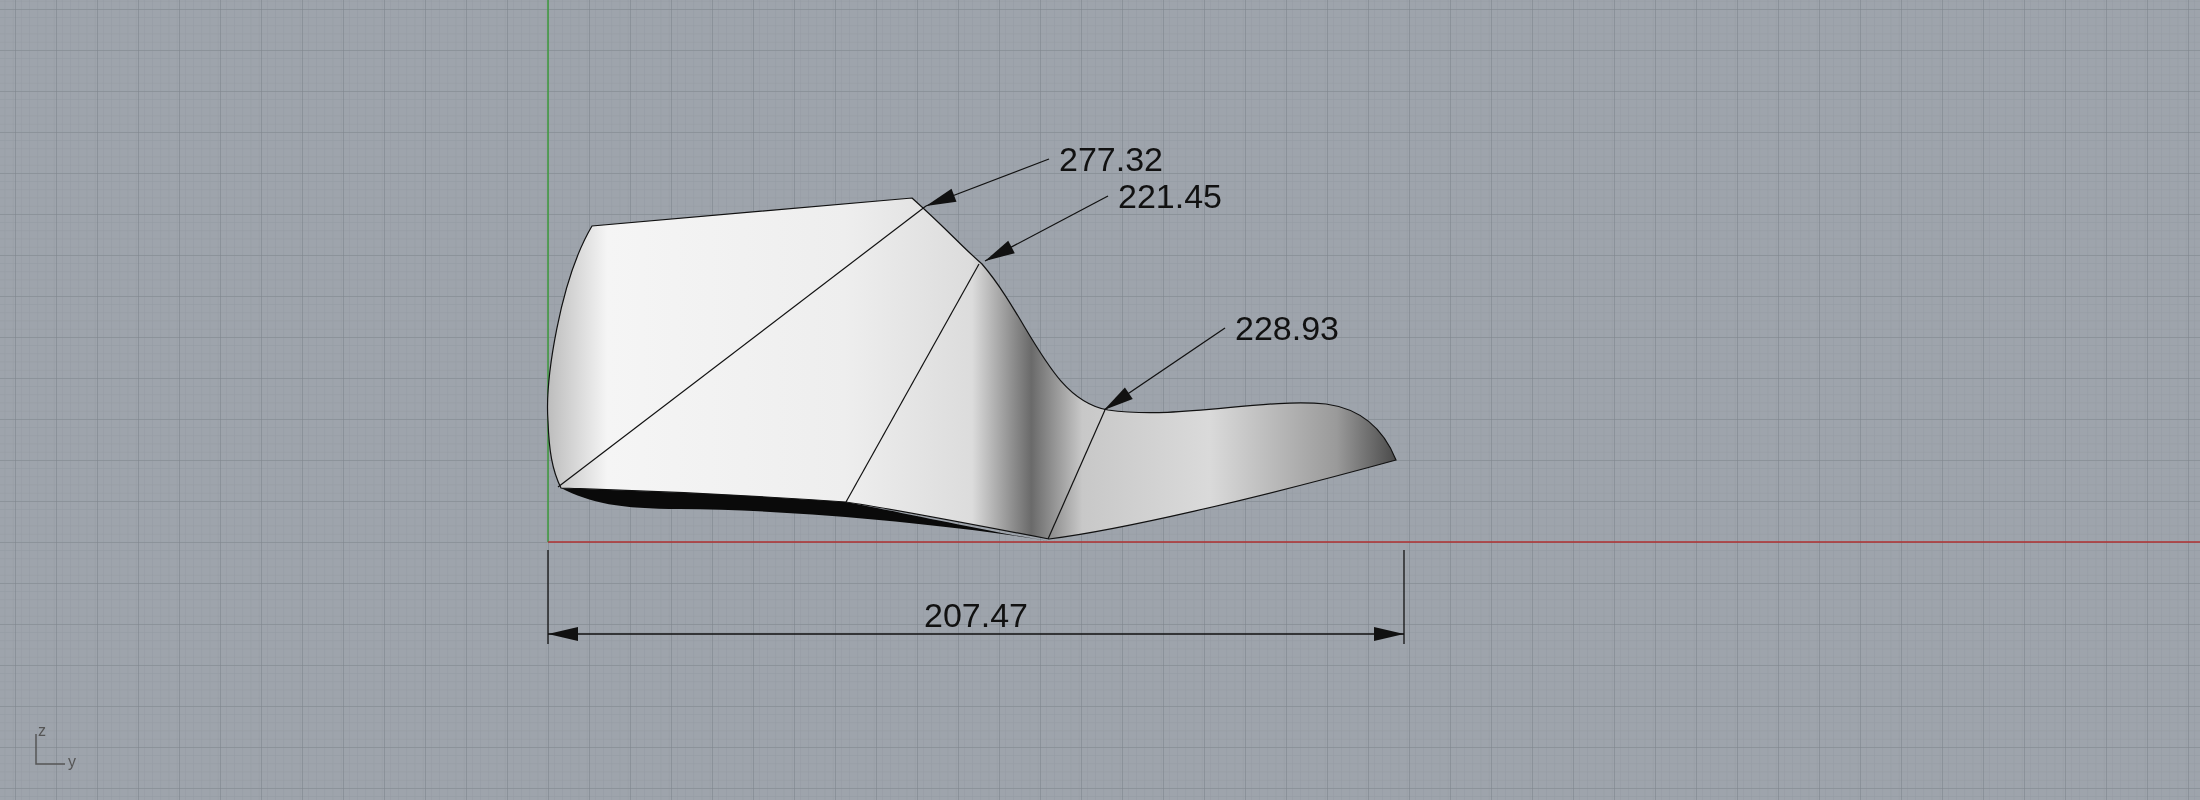 Image resolution: width=2200 pixels, height=800 pixels. Describe the element at coordinates (1170, 196) in the screenshot. I see `dimension-label: 221.45` at that location.